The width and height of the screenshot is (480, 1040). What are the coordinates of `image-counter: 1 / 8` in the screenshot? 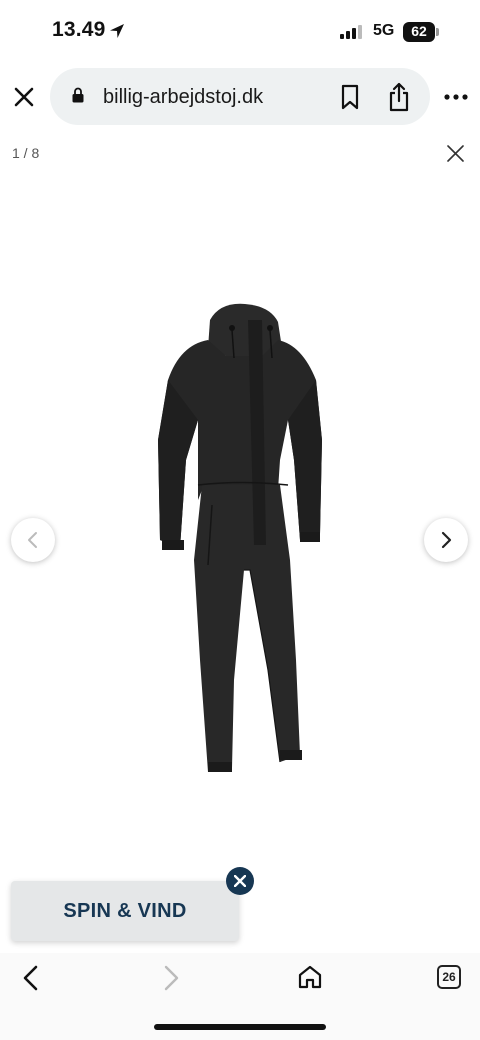 It's located at (26, 153).